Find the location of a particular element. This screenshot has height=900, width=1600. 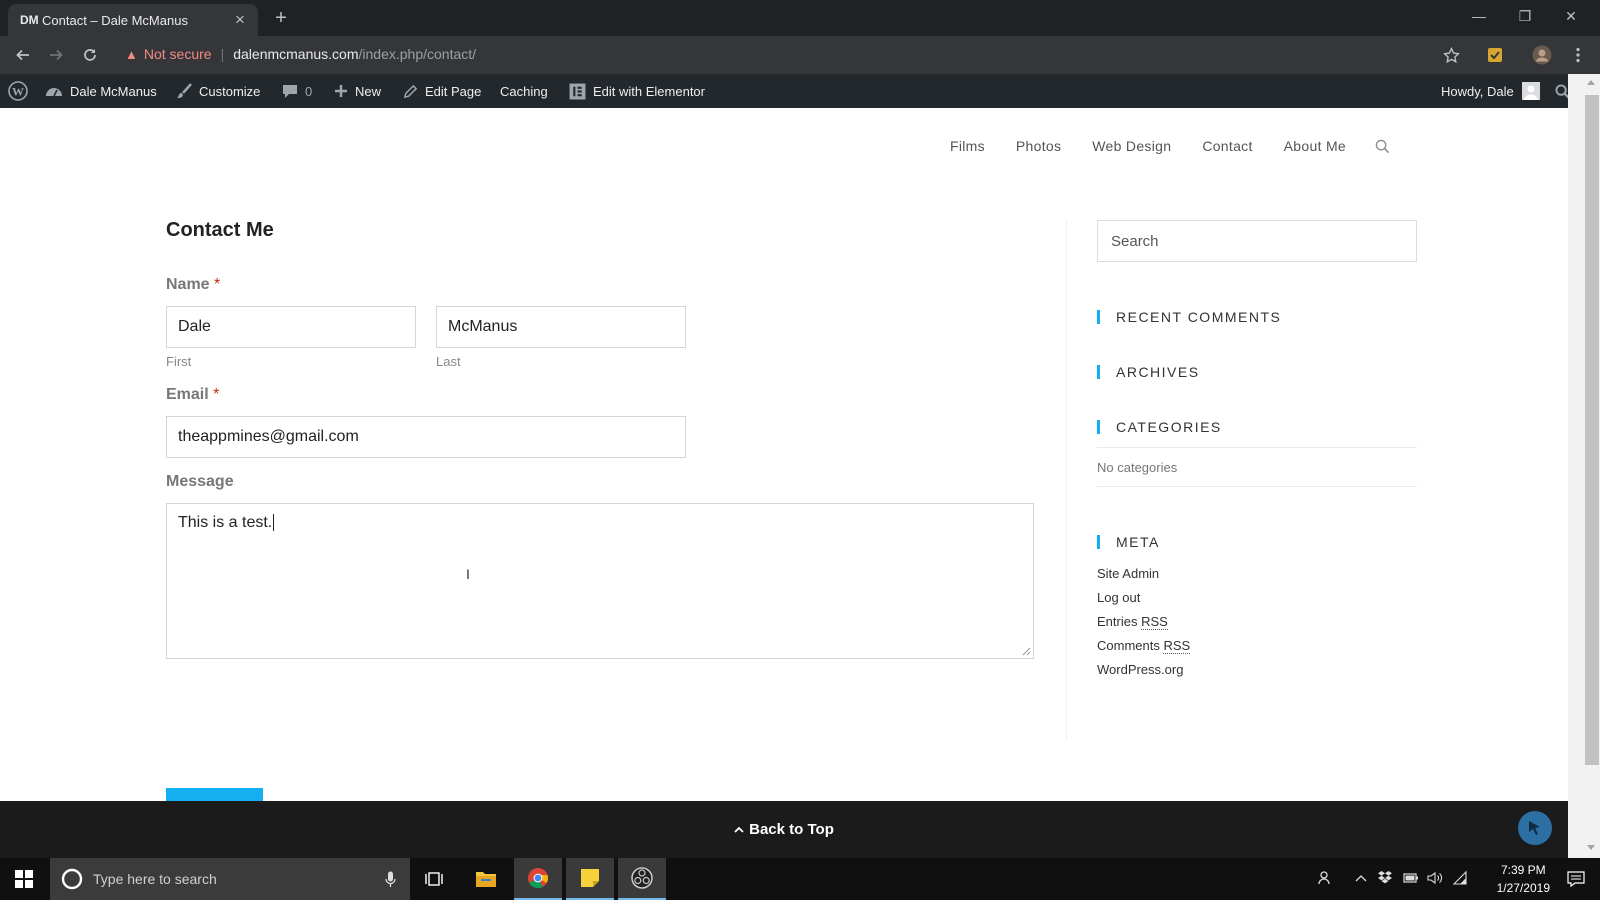

nav-item-web-design: Web Design is located at coordinates (1131, 146).